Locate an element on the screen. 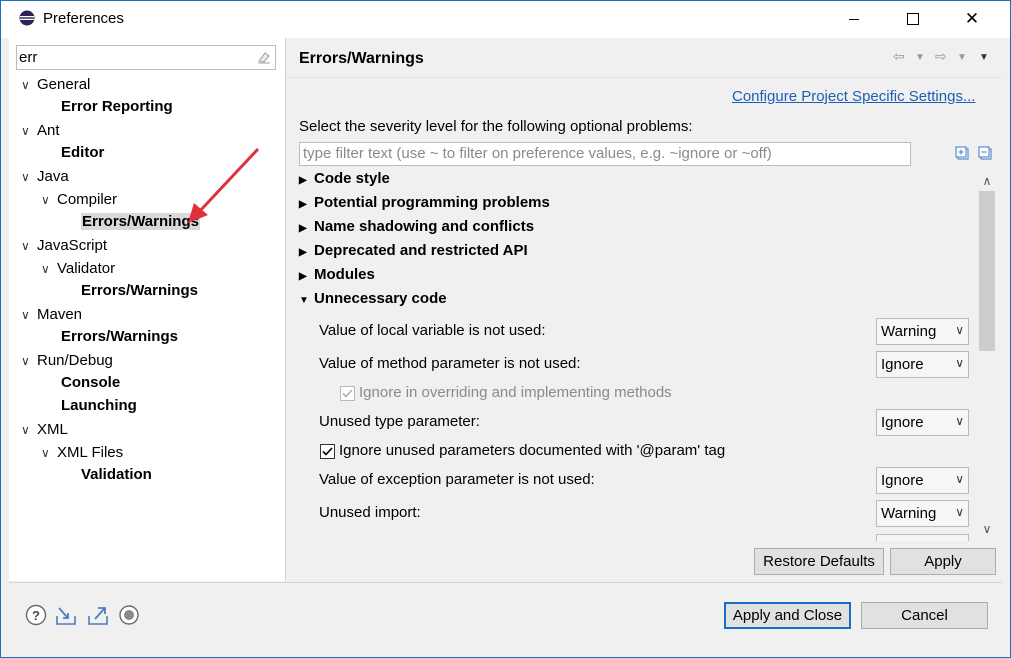  select-value: Ignore is located at coordinates (902, 364).